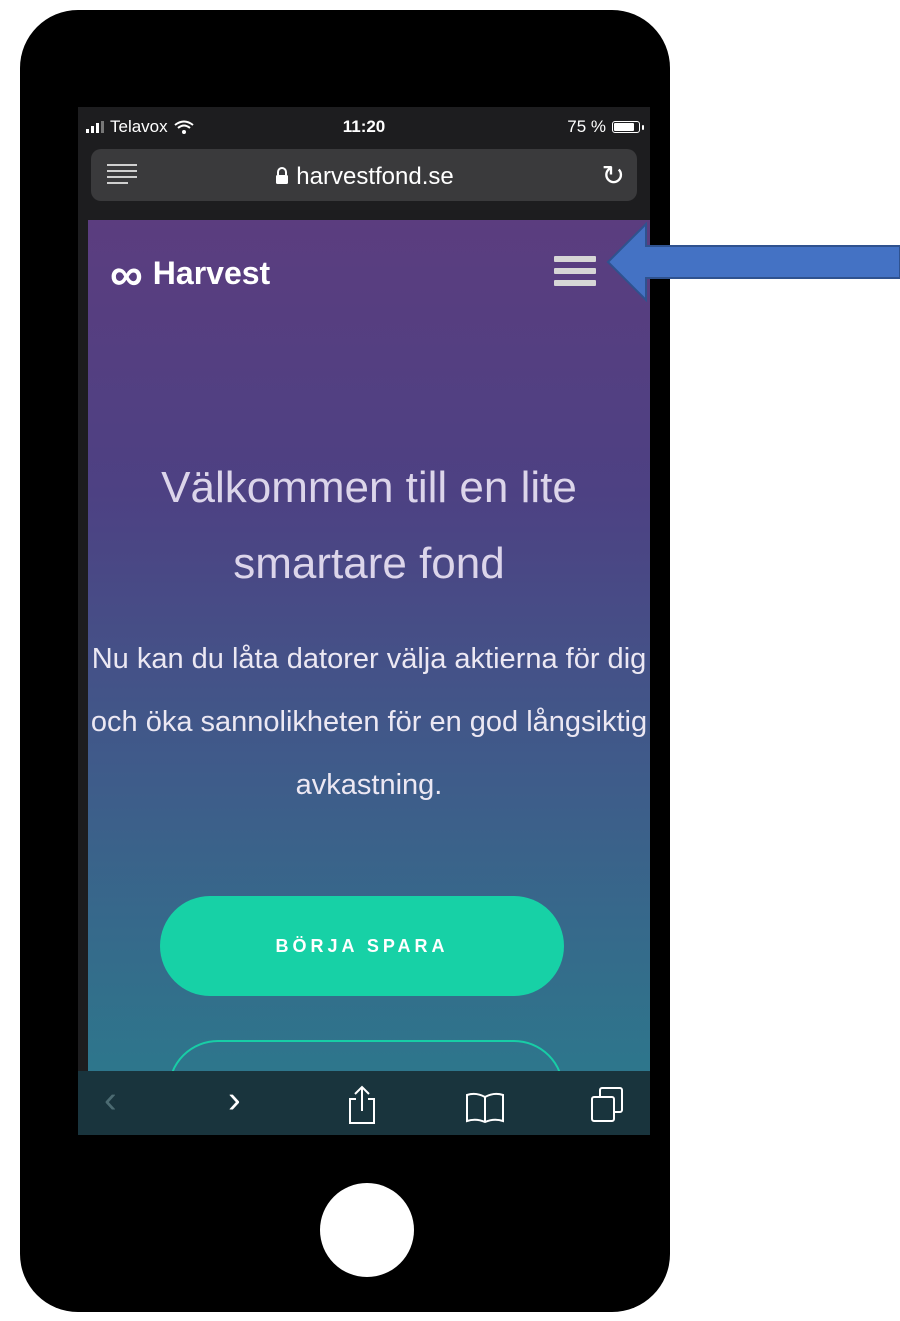  I want to click on annotation-arrow-icon, so click(753, 262).